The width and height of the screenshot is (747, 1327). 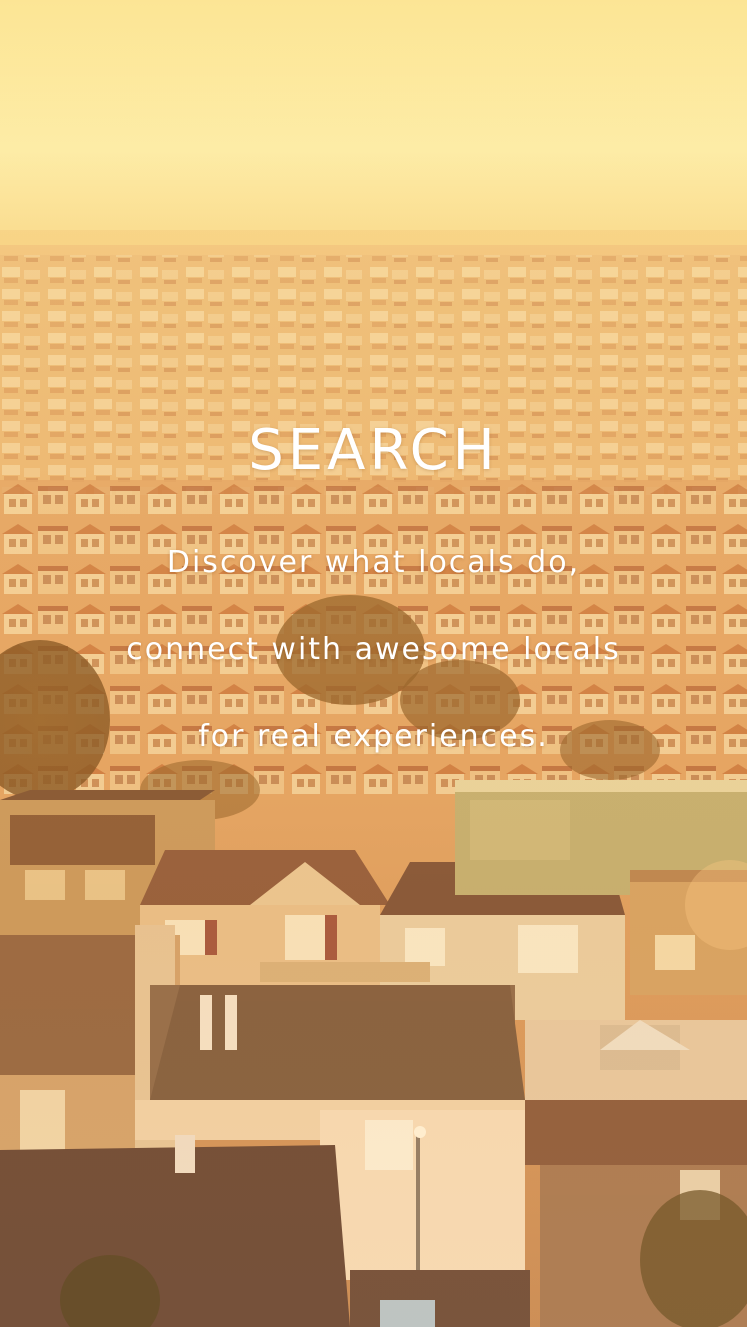 I want to click on subtitle-line: Discover what locals do,, so click(x=373, y=562).